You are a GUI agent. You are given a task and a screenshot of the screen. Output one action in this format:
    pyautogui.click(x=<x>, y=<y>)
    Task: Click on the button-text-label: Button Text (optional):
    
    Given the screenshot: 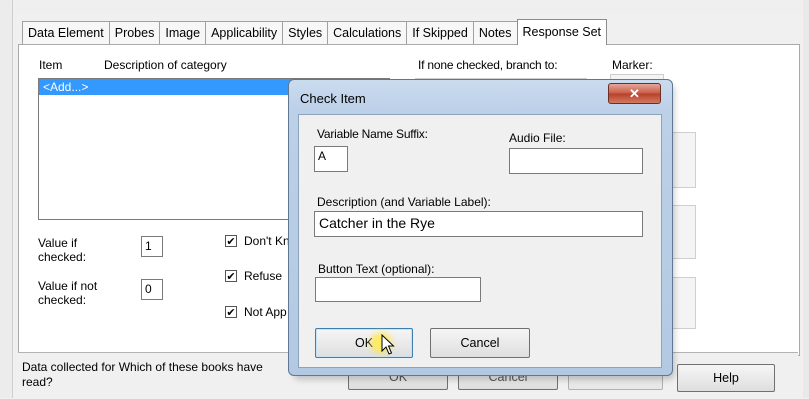 What is the action you would take?
    pyautogui.click(x=376, y=269)
    